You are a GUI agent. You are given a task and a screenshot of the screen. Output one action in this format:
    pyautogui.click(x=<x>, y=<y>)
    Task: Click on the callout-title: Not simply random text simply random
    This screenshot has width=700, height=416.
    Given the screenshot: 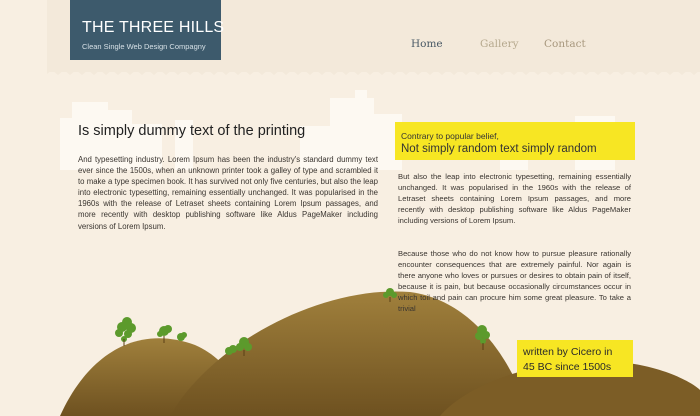 What is the action you would take?
    pyautogui.click(x=499, y=149)
    